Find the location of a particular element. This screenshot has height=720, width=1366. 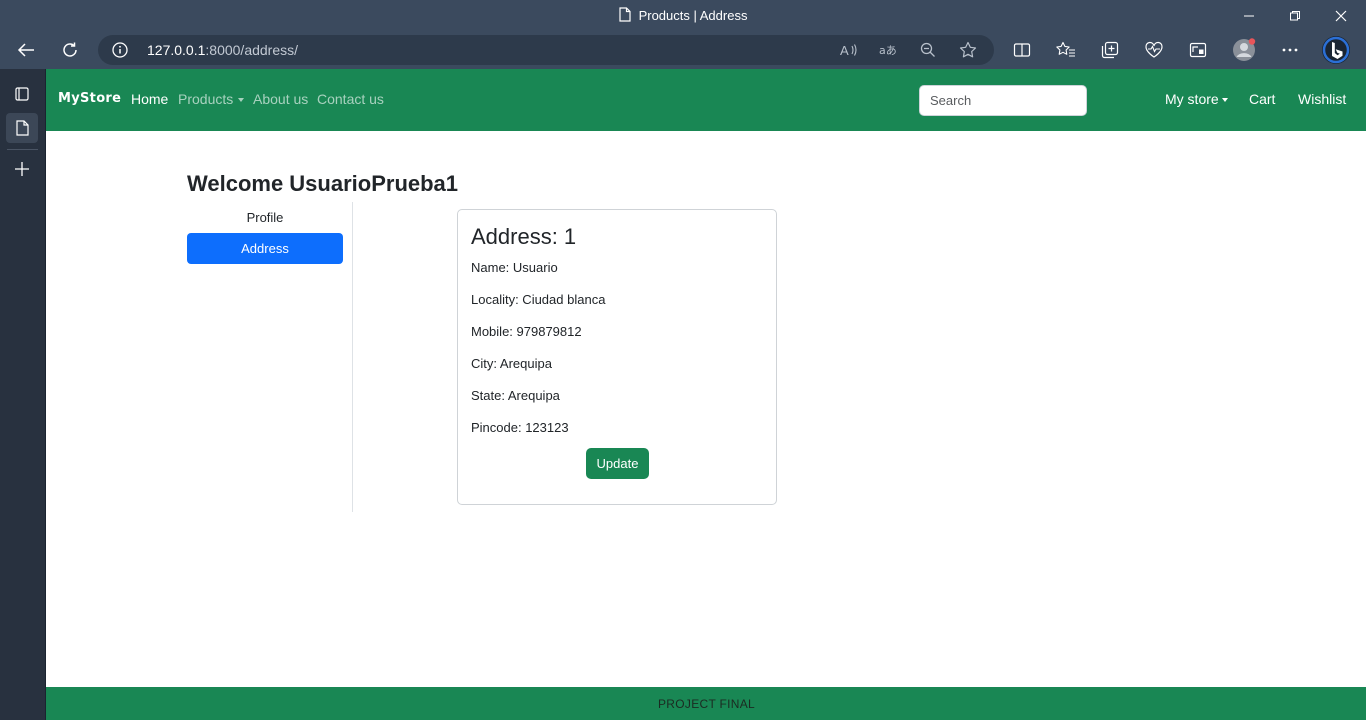

address-card-title: Address: 1 is located at coordinates (524, 236).